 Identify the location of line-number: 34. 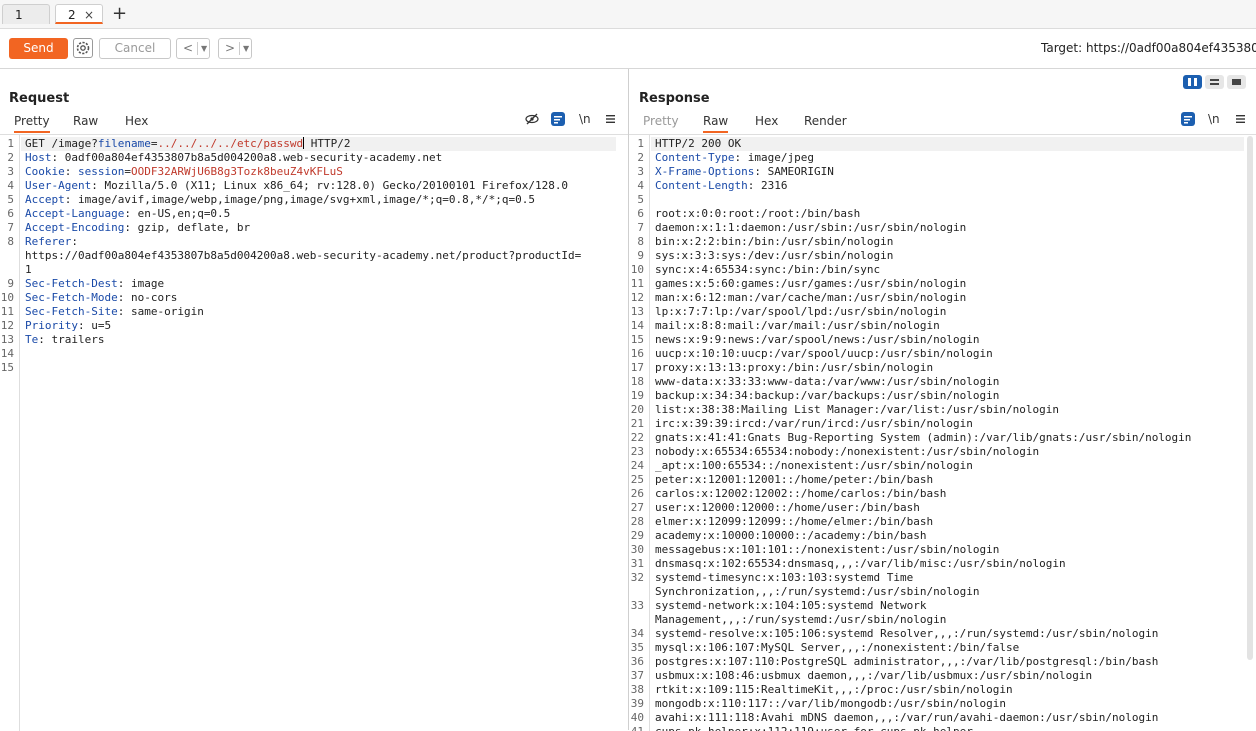
(637, 633).